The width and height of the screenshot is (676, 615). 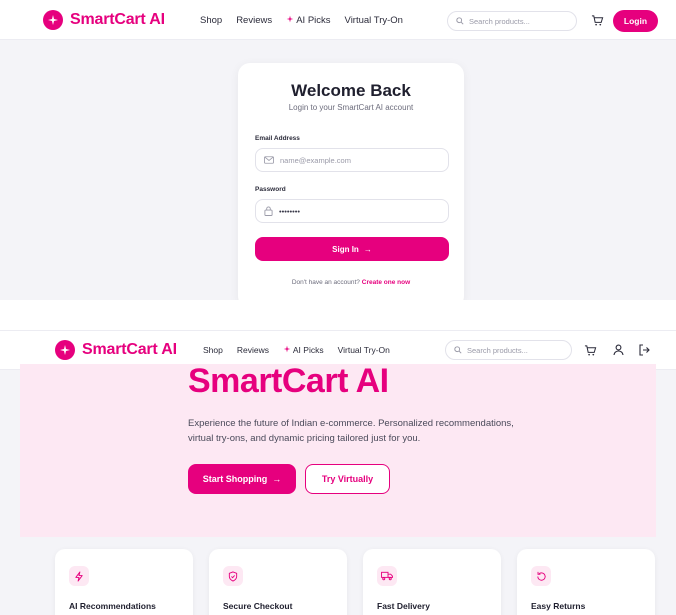 What do you see at coordinates (347, 479) in the screenshot?
I see `try-virtually-button: Try Virtually` at bounding box center [347, 479].